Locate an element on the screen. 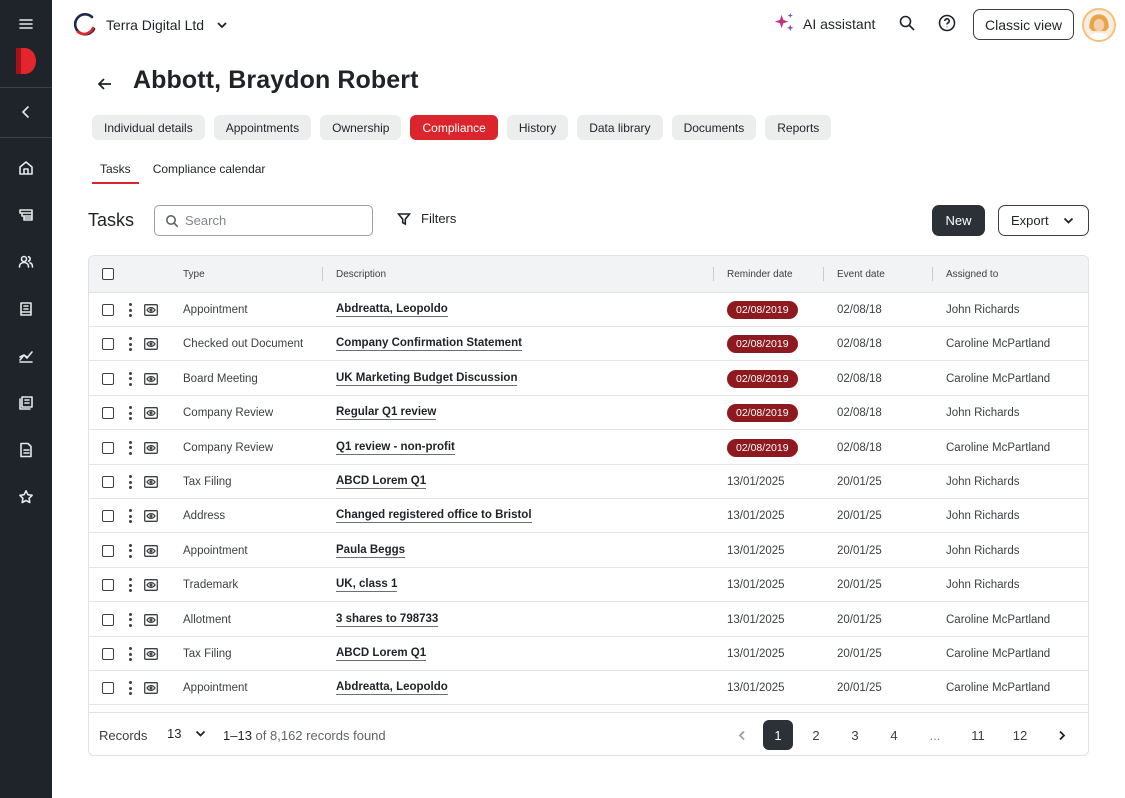  tab-documents: Documents is located at coordinates (714, 127).